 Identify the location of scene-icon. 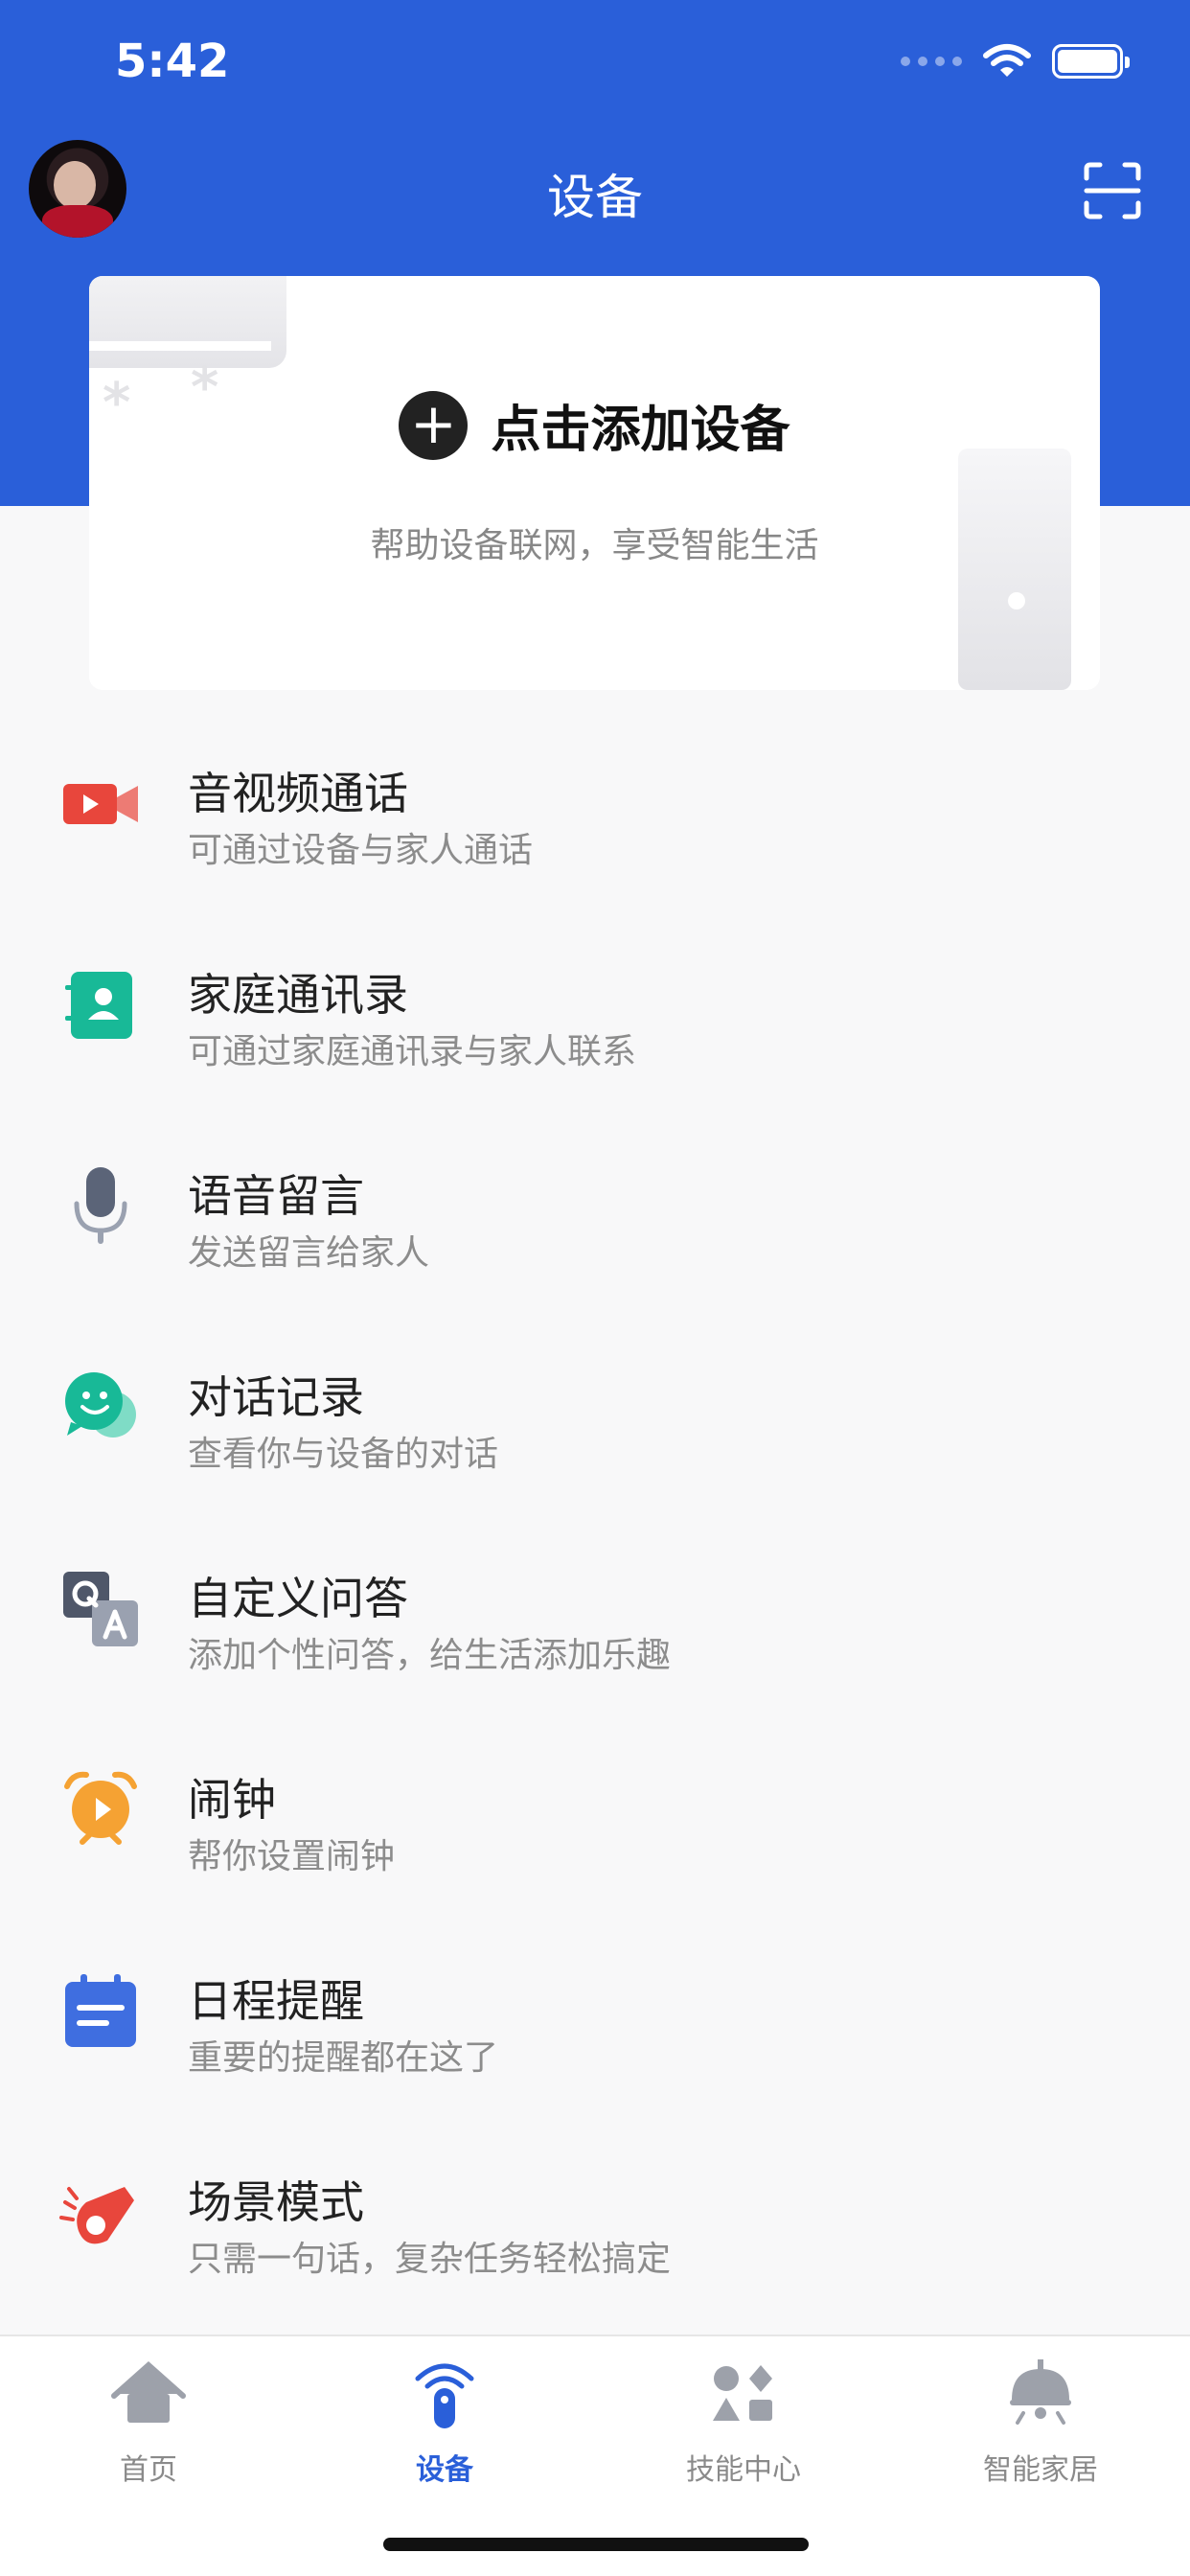
(97, 2215).